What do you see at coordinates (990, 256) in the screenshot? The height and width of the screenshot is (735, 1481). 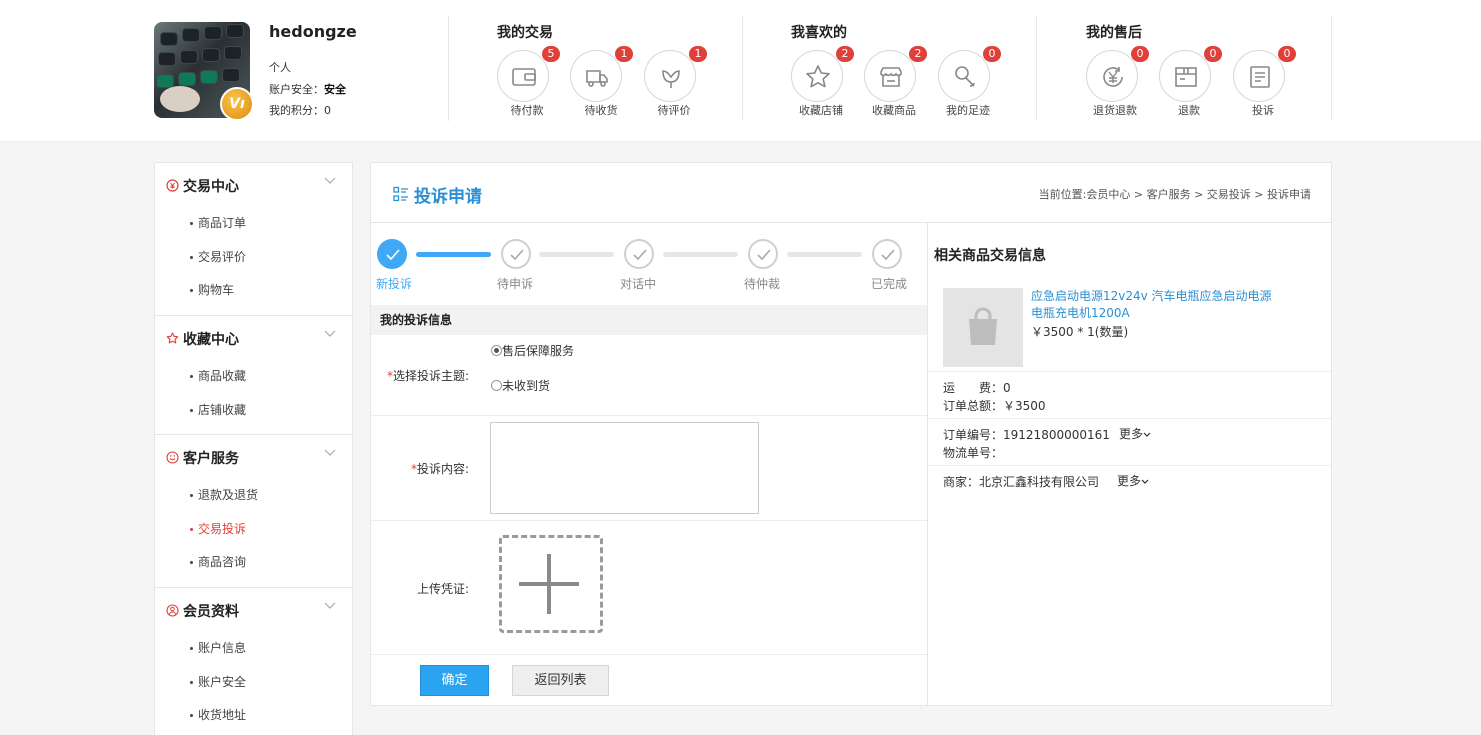 I see `related-info-title: 相关商品交易信息` at bounding box center [990, 256].